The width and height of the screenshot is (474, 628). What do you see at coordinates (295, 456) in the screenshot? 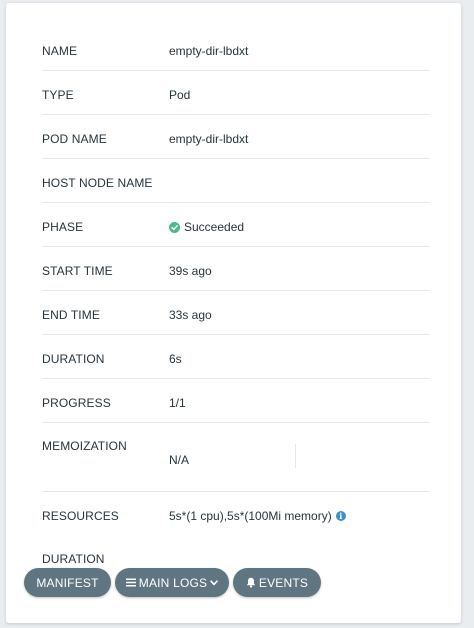
I see `memoization-divider` at bounding box center [295, 456].